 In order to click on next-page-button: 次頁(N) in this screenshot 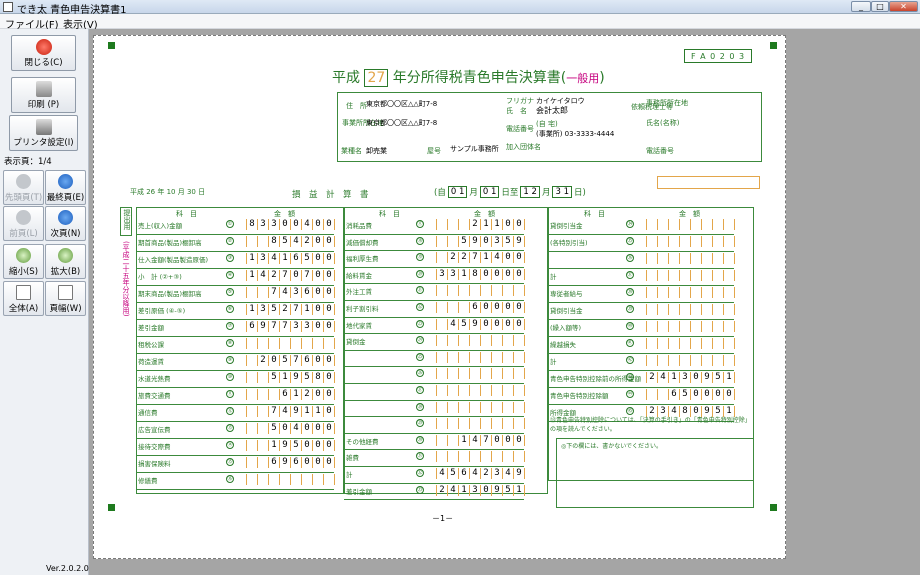, I will do `click(65, 223)`.